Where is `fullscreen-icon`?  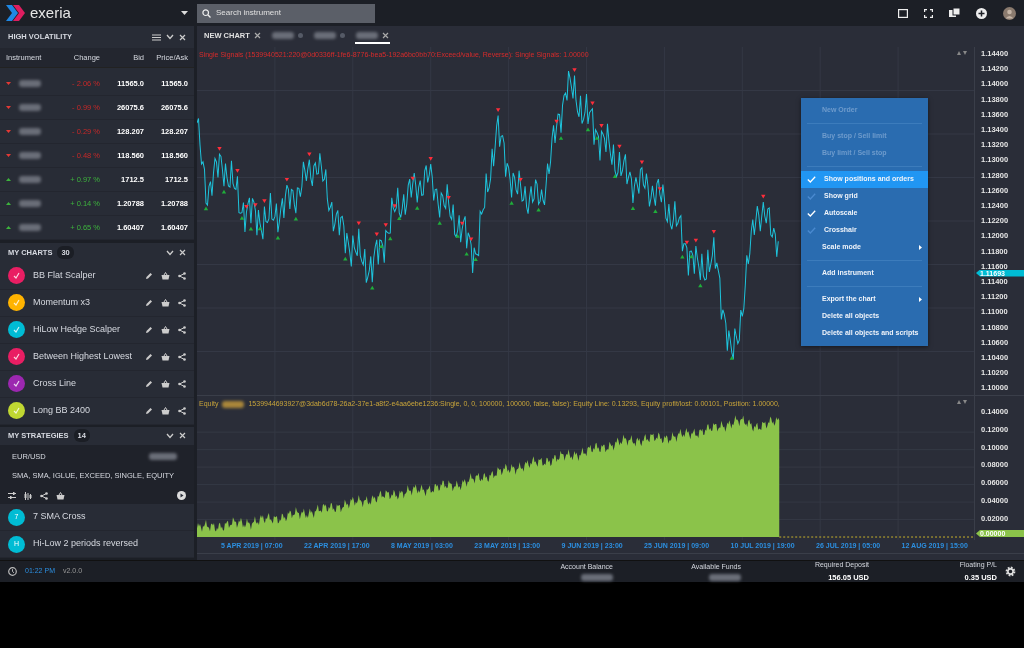 fullscreen-icon is located at coordinates (928, 13).